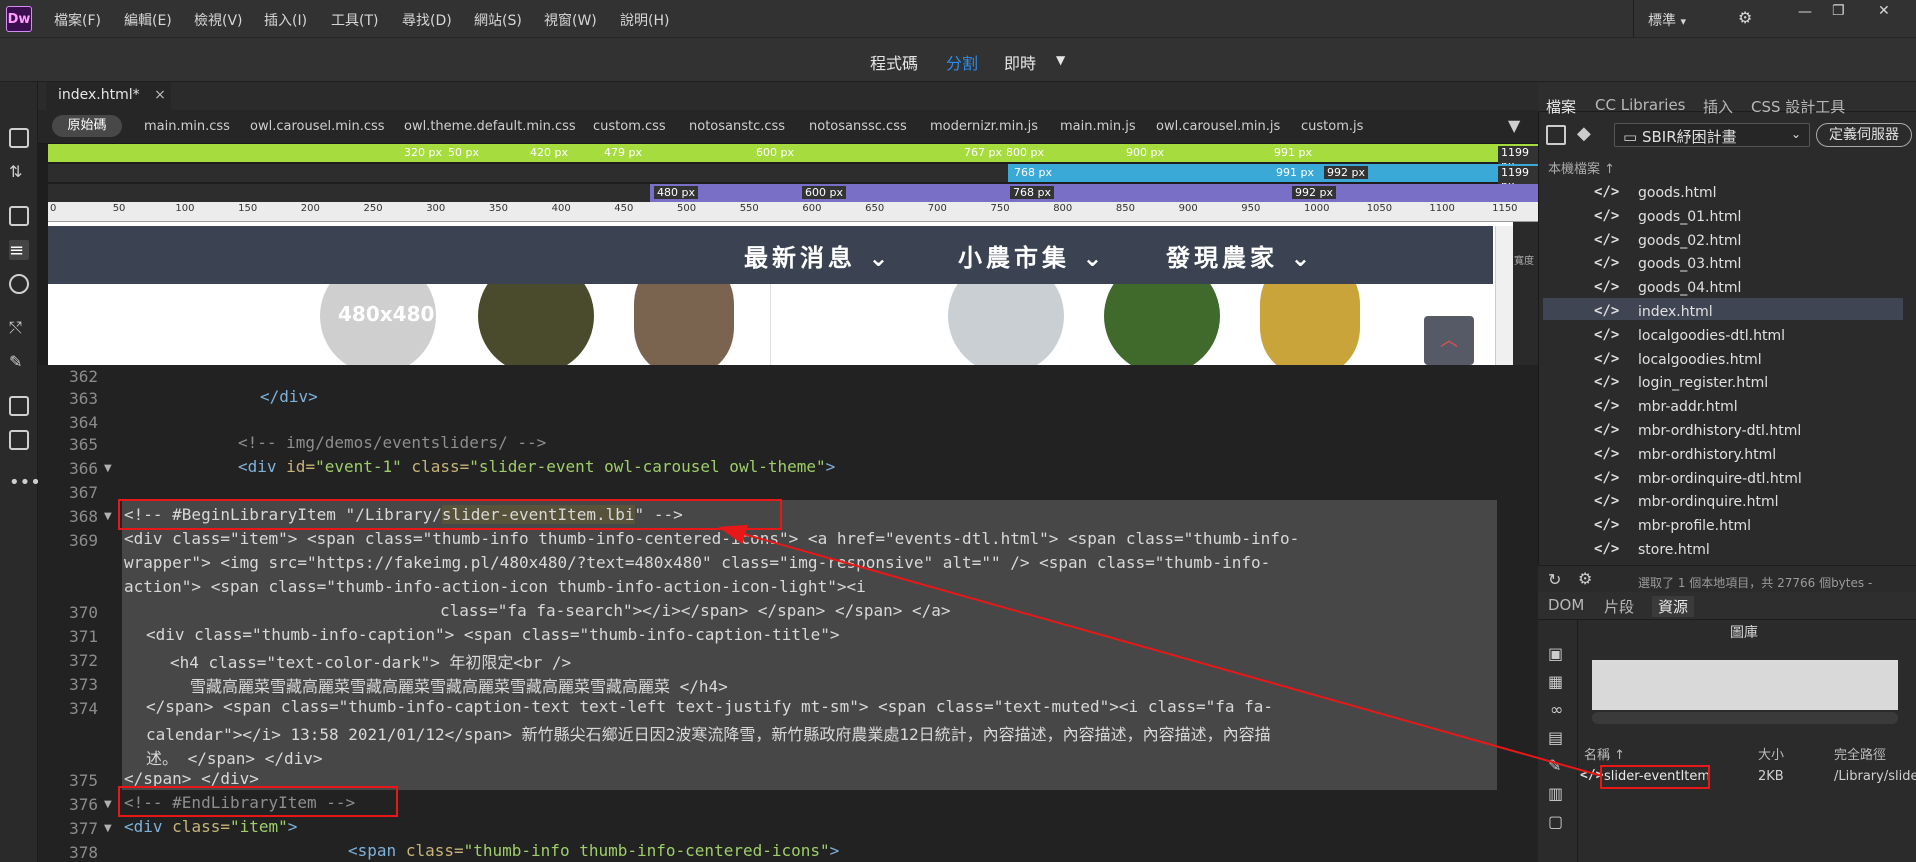 This screenshot has height=862, width=1916. Describe the element at coordinates (1700, 360) in the screenshot. I see `file-item: localgoodies.html` at that location.